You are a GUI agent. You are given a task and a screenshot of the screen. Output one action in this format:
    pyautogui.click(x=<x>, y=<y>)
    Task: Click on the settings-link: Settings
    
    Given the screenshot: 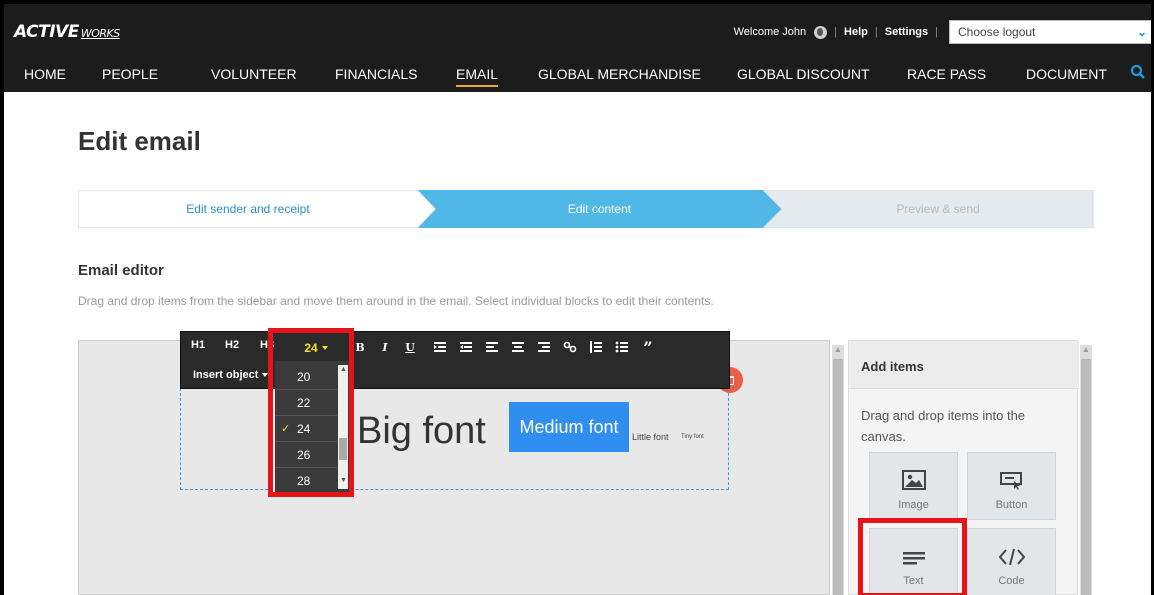 What is the action you would take?
    pyautogui.click(x=906, y=32)
    